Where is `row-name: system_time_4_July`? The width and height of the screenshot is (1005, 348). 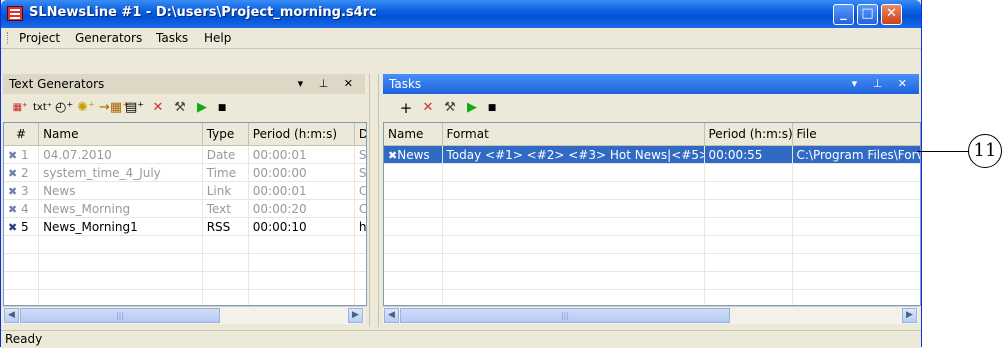 row-name: system_time_4_July is located at coordinates (120, 172).